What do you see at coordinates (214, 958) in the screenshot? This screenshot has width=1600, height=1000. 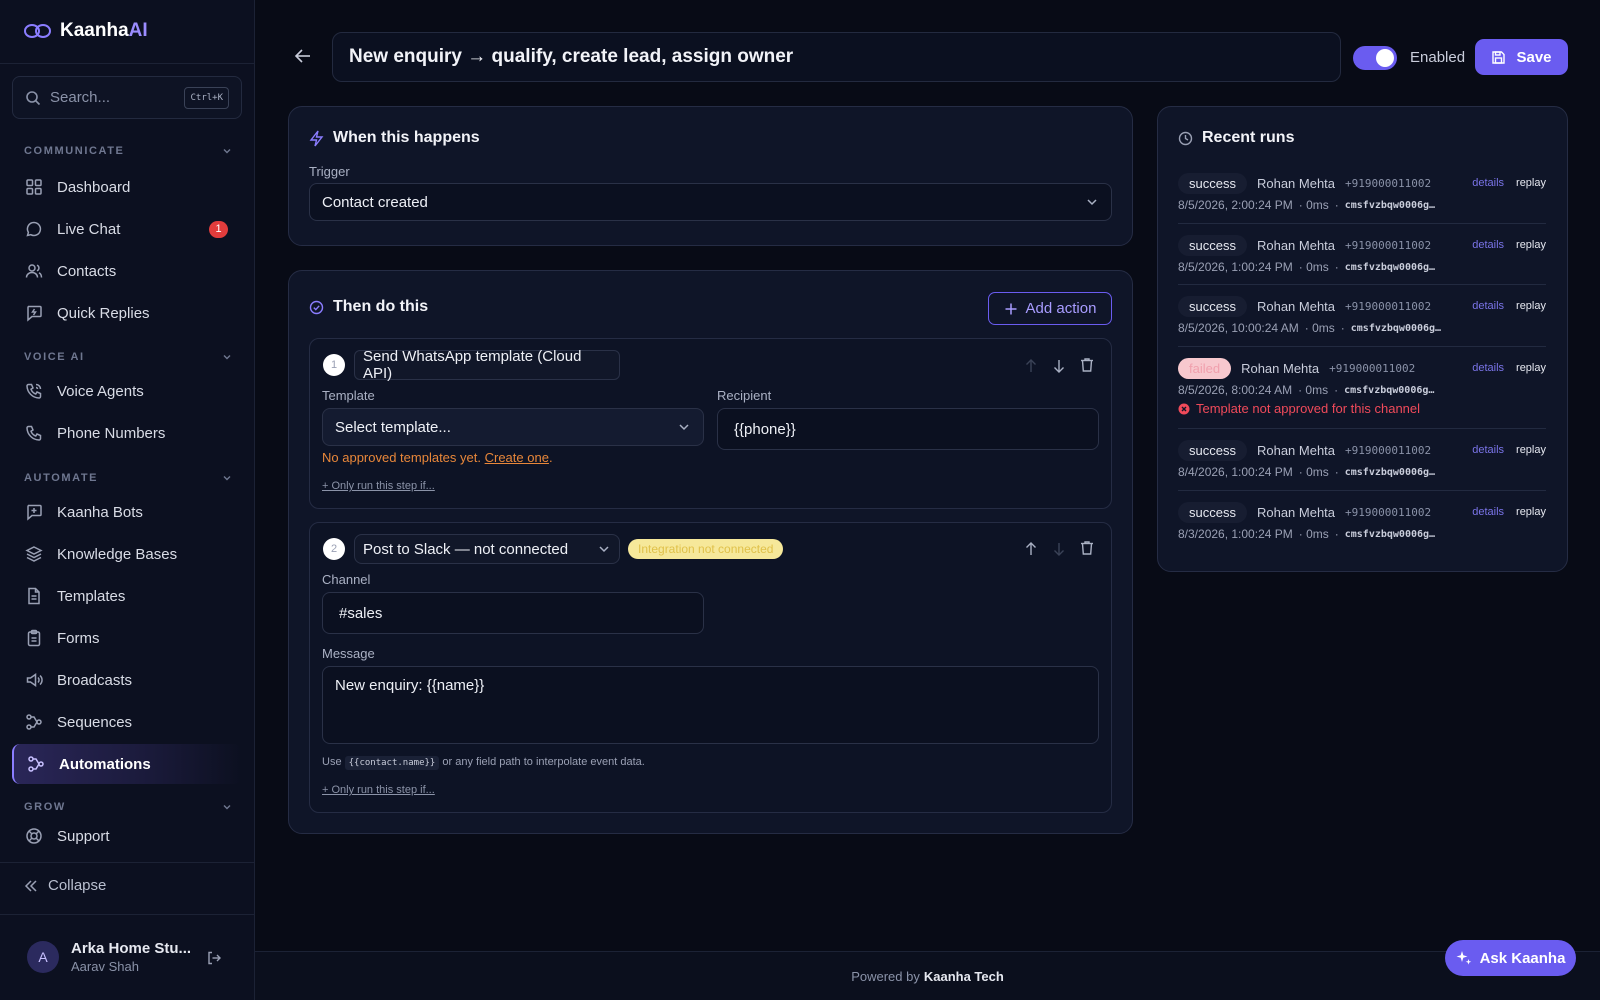 I see `logout-icon` at bounding box center [214, 958].